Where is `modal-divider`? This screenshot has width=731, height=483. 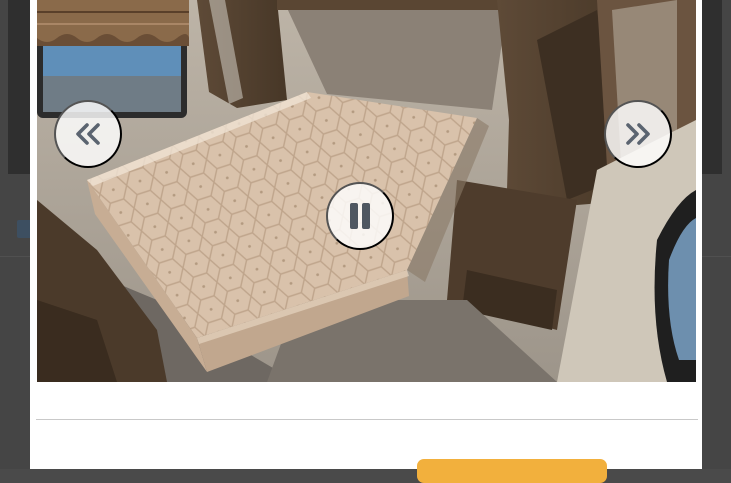 modal-divider is located at coordinates (367, 419).